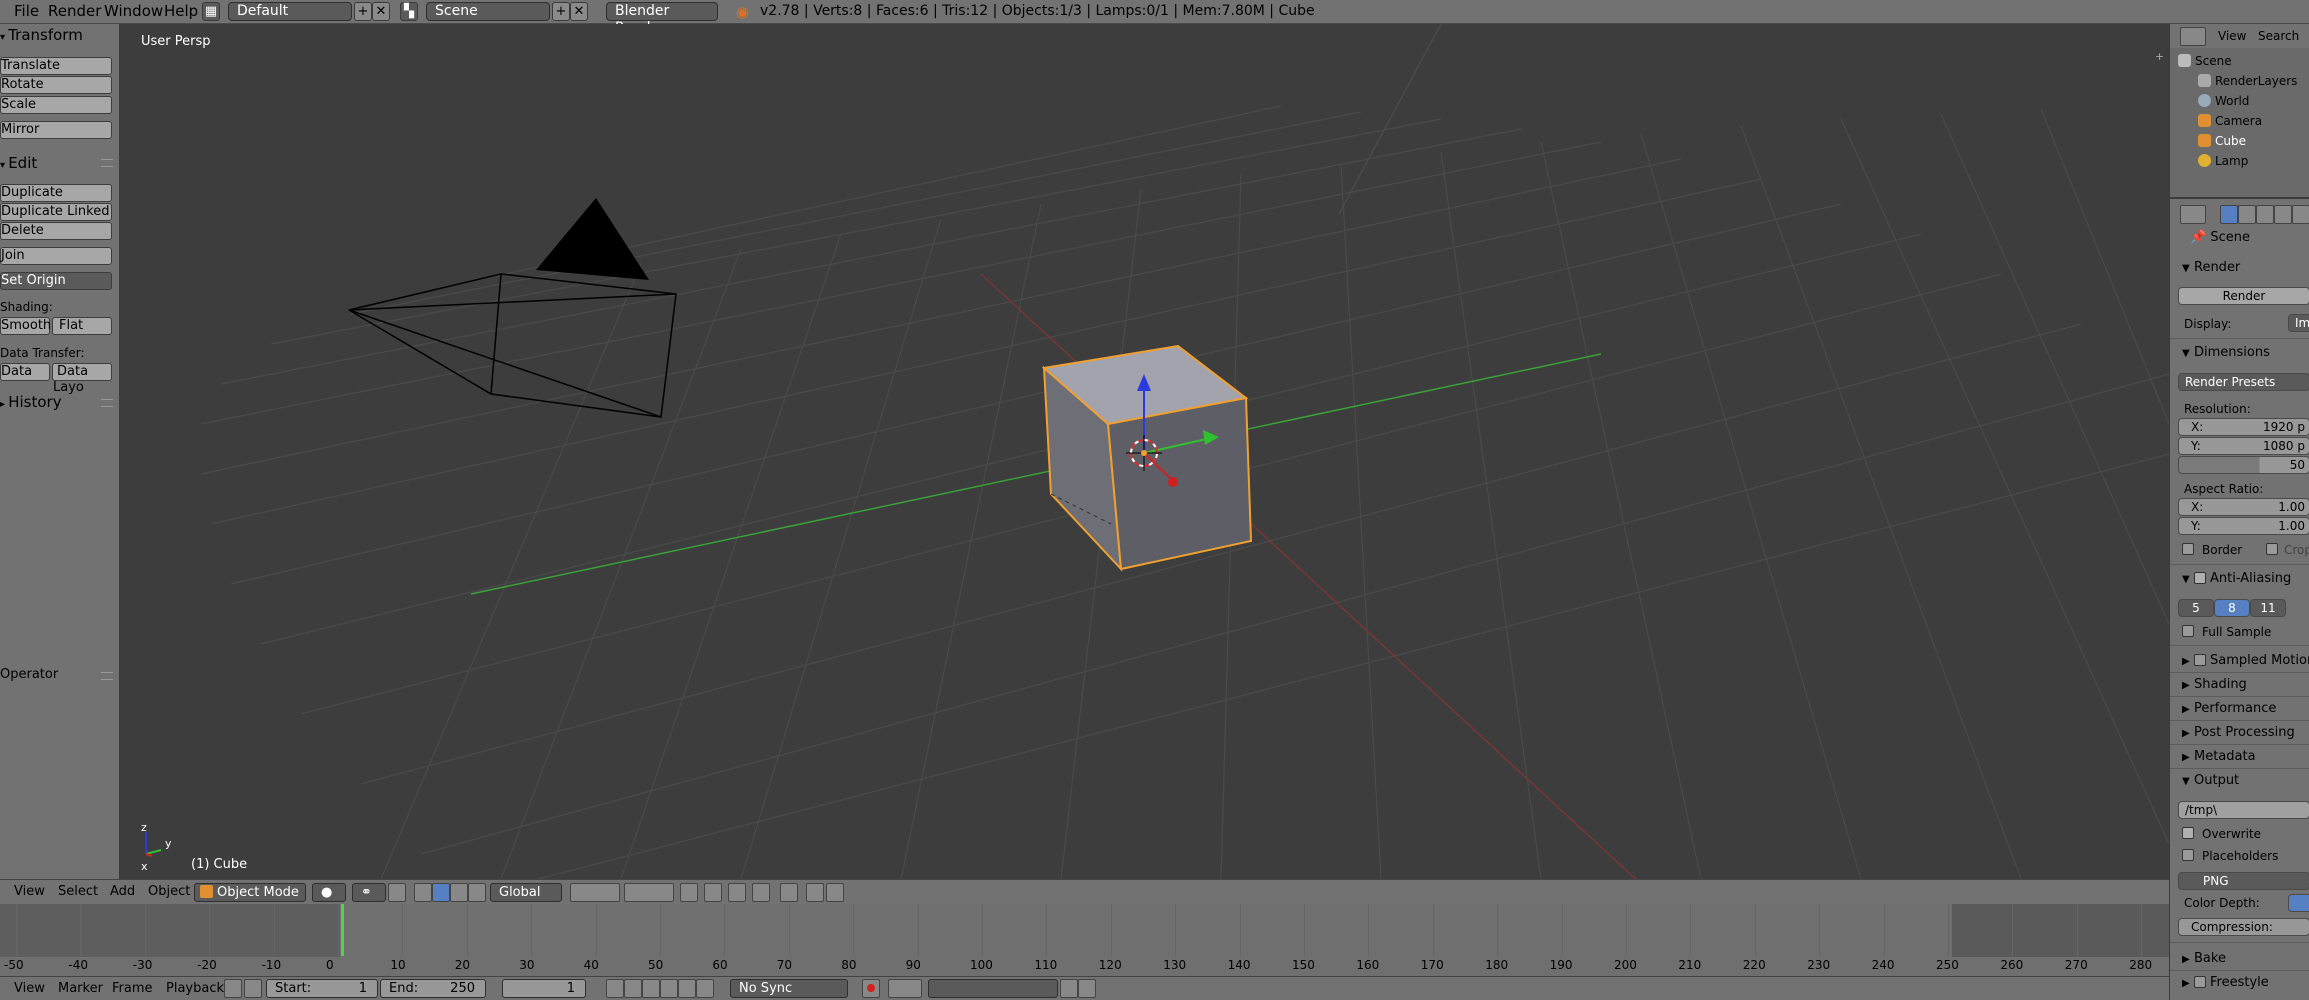 The image size is (2309, 1000). Describe the element at coordinates (2229, 214) in the screenshot. I see `render-tab-icon` at that location.